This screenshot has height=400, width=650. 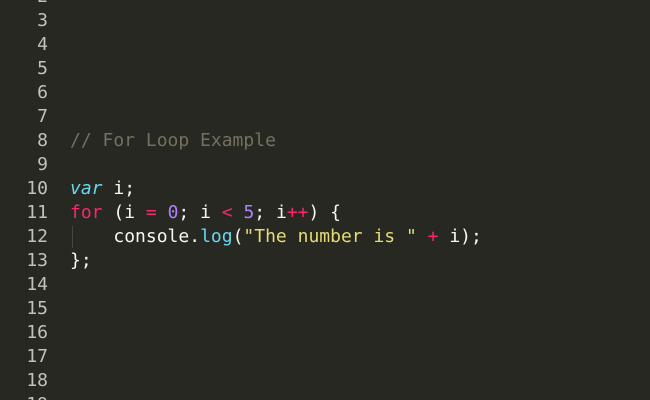 What do you see at coordinates (42, 20) in the screenshot?
I see `line-number: 3` at bounding box center [42, 20].